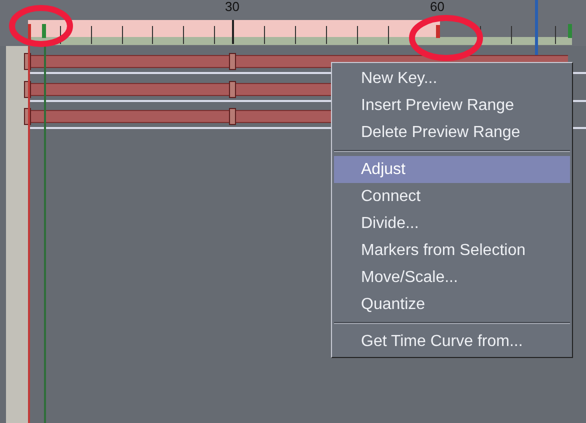 The height and width of the screenshot is (423, 586). What do you see at coordinates (452, 304) in the screenshot?
I see `menu-item: Quantize` at bounding box center [452, 304].